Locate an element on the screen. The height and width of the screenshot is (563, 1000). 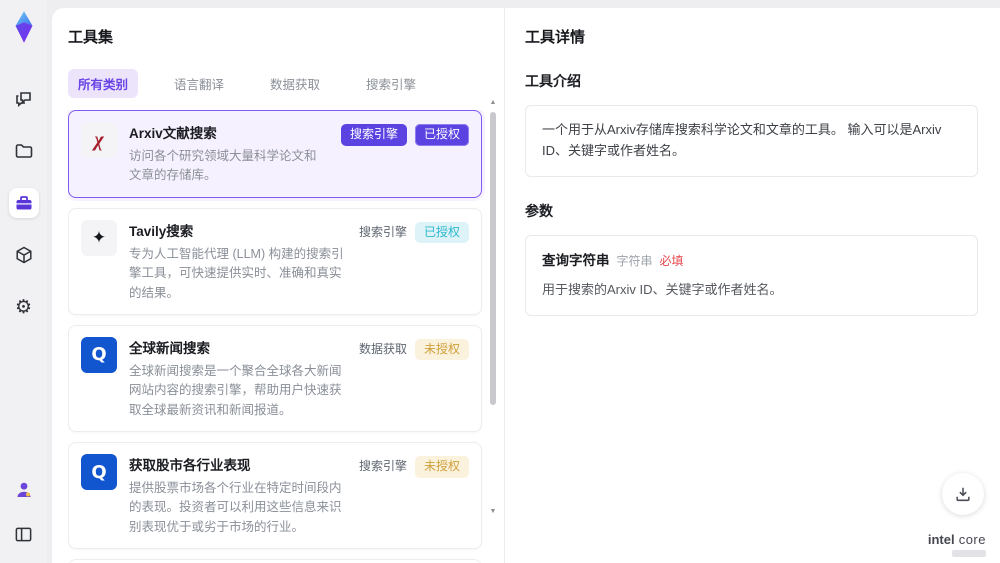
intel-core-logo: intel core is located at coordinates (956, 539).